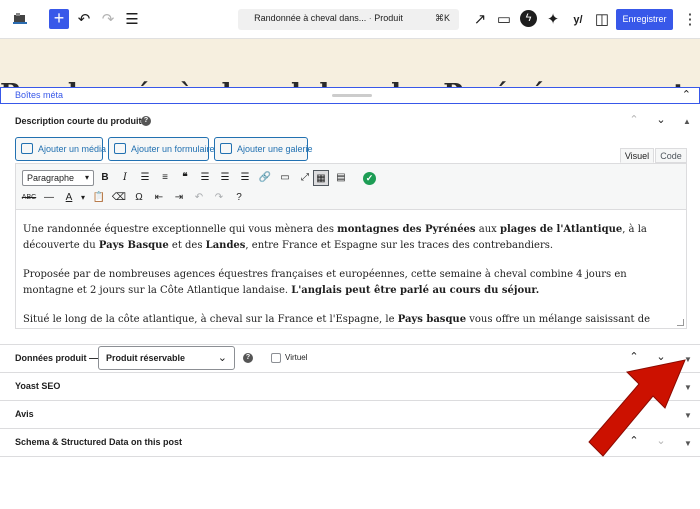  I want to click on add-form-button: Ajouter un formulaire, so click(161, 149).